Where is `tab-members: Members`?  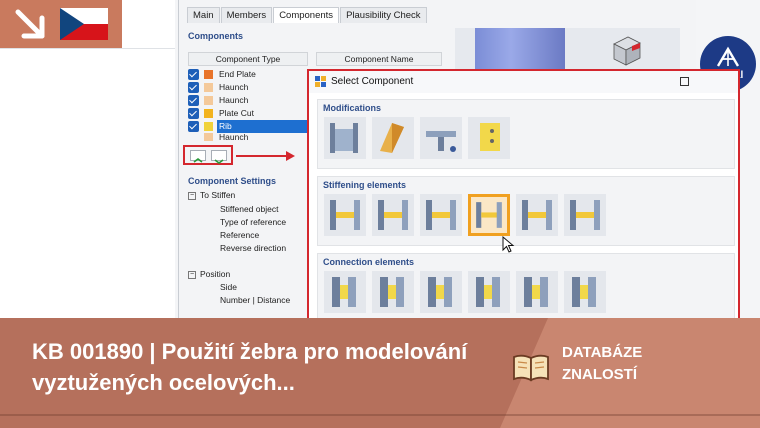
tab-members: Members is located at coordinates (246, 15).